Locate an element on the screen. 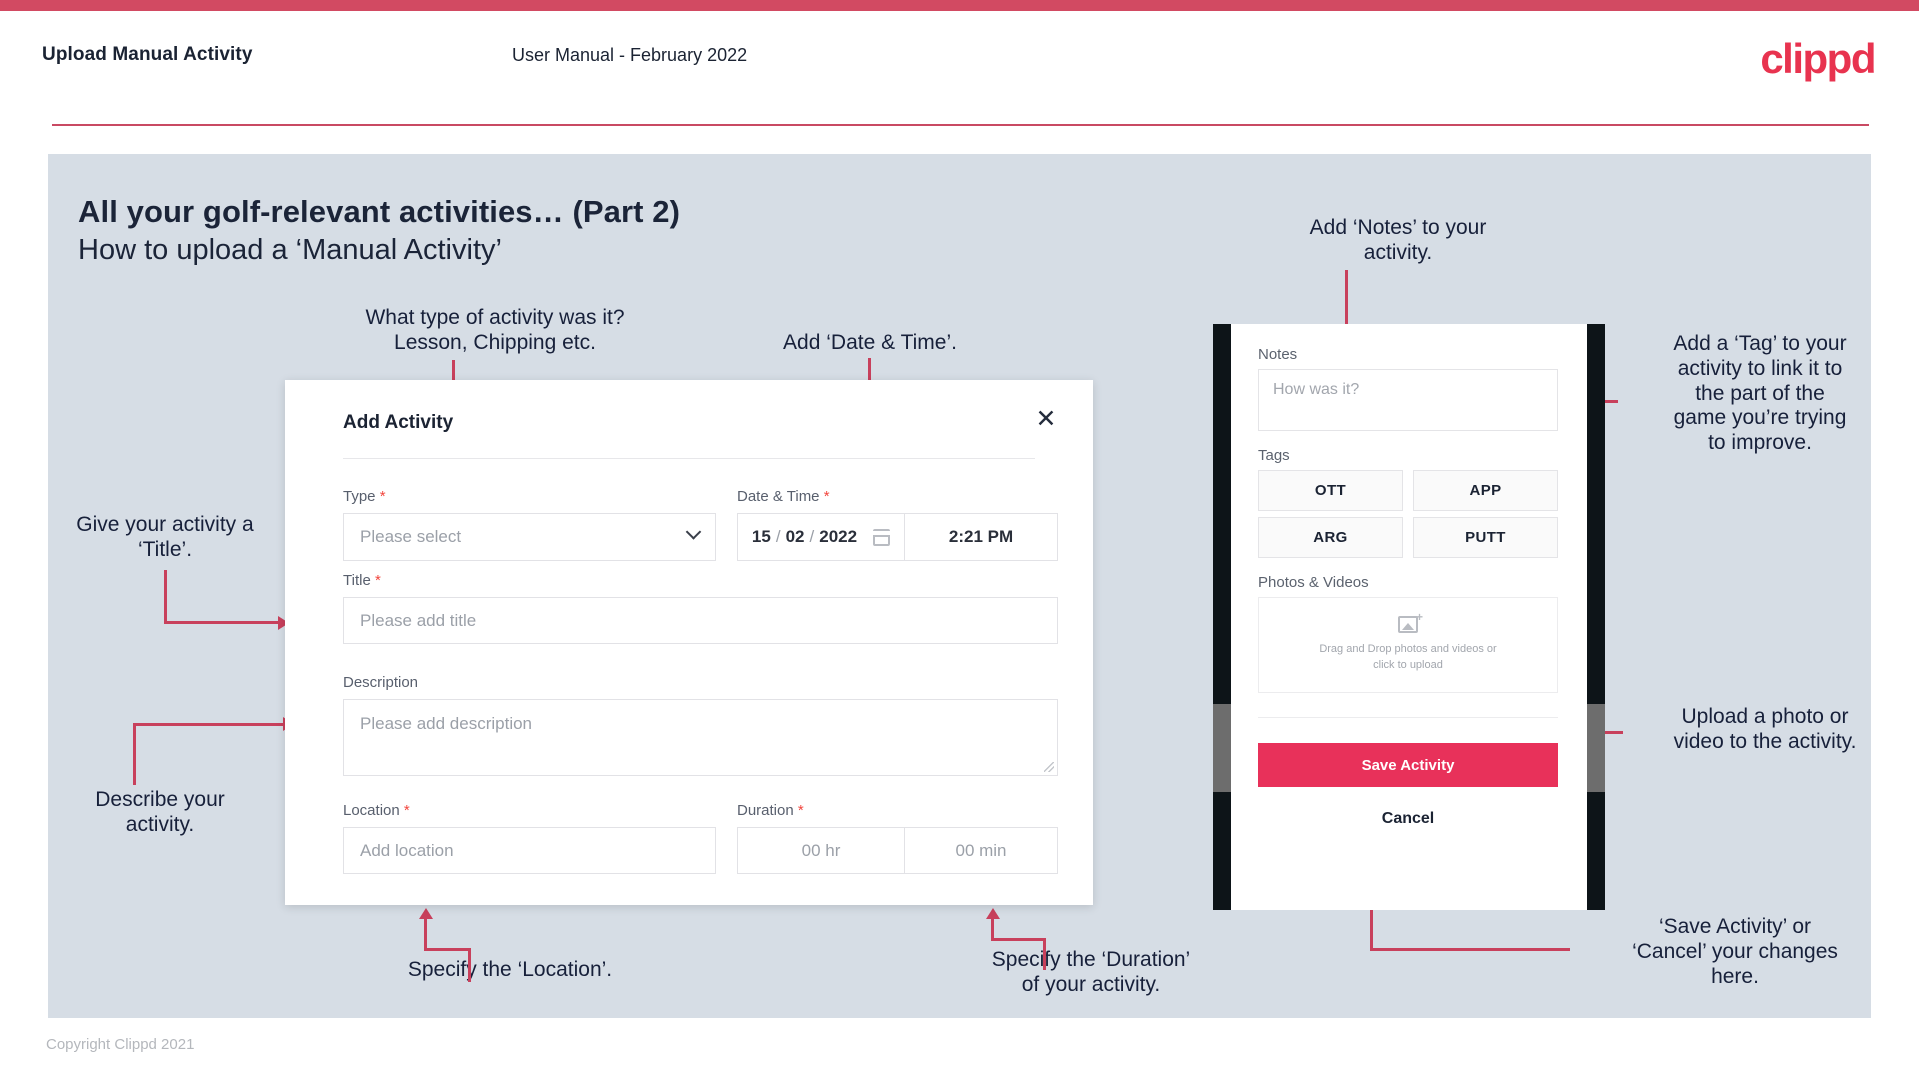  connector-loc-h is located at coordinates (447, 949).